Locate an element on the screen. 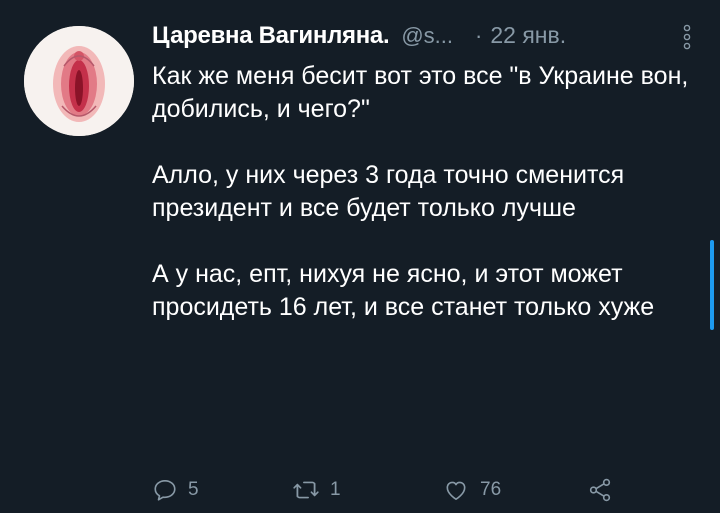 The width and height of the screenshot is (720, 513). retweet-icon is located at coordinates (306, 490).